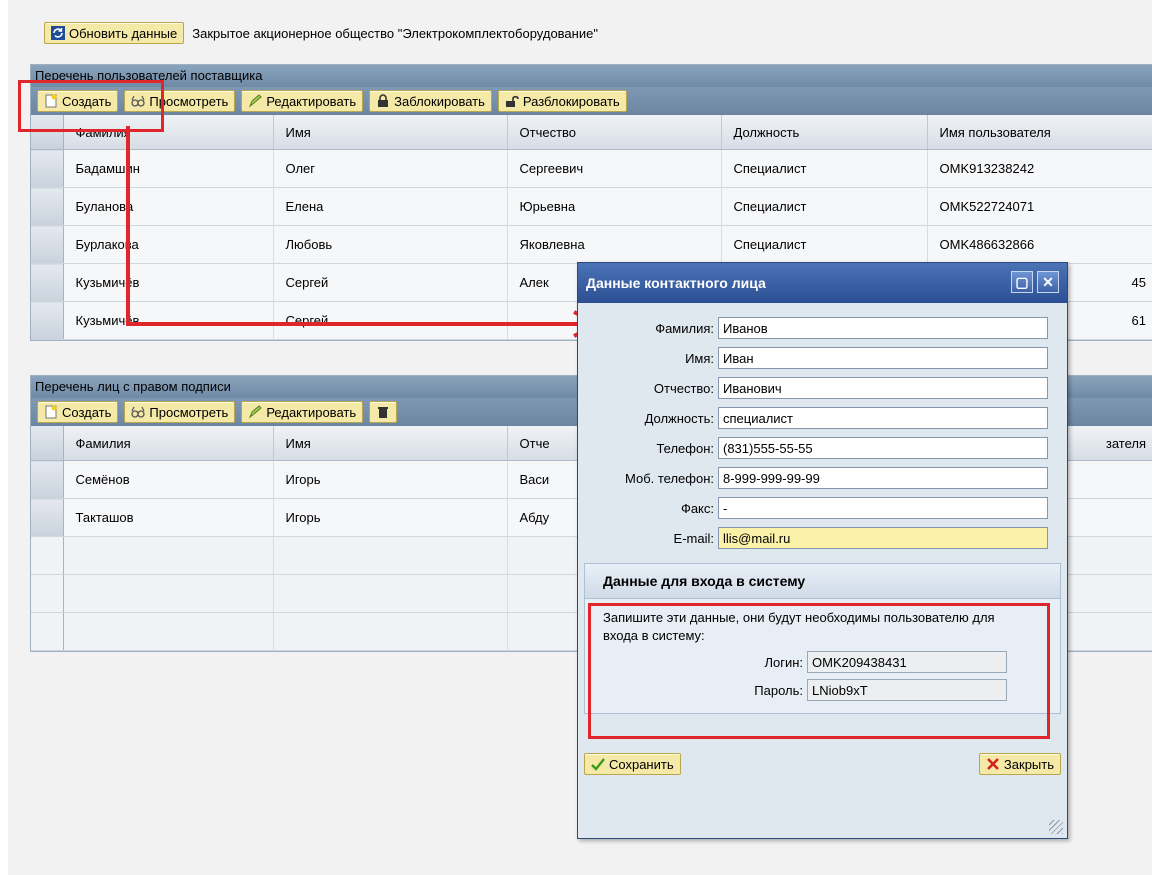  I want to click on highlight-create-box, so click(91, 106).